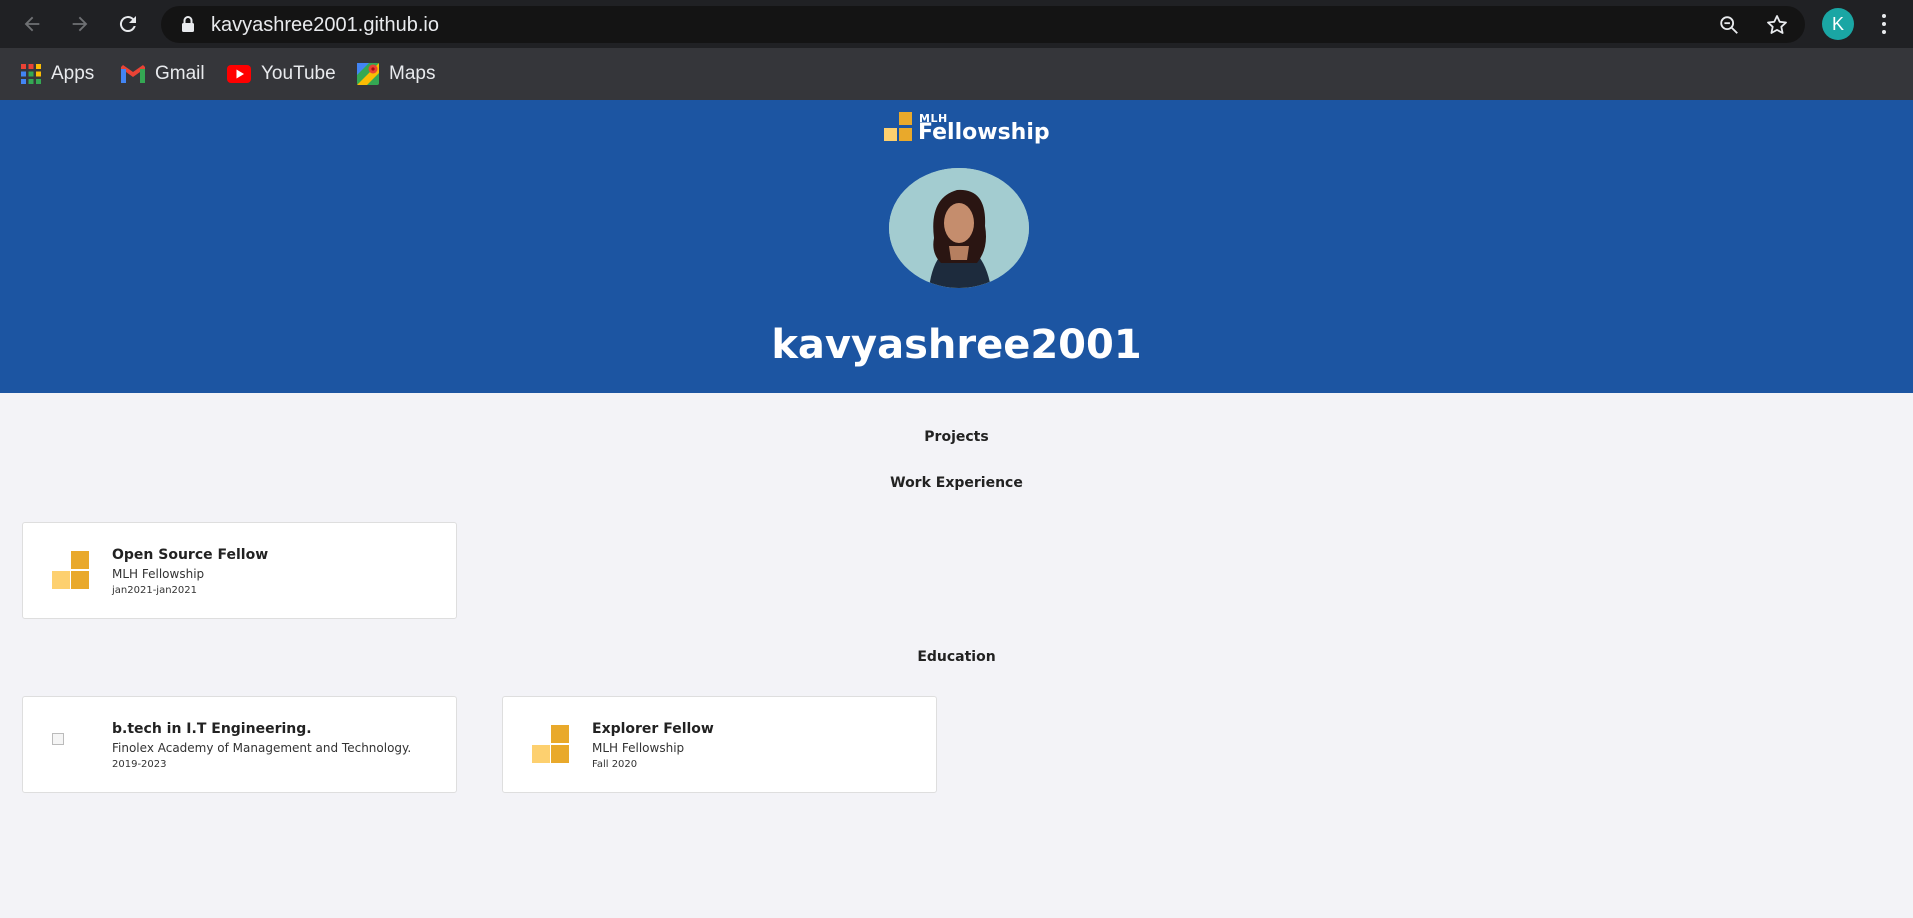  What do you see at coordinates (412, 73) in the screenshot?
I see `bookmark-label: Maps` at bounding box center [412, 73].